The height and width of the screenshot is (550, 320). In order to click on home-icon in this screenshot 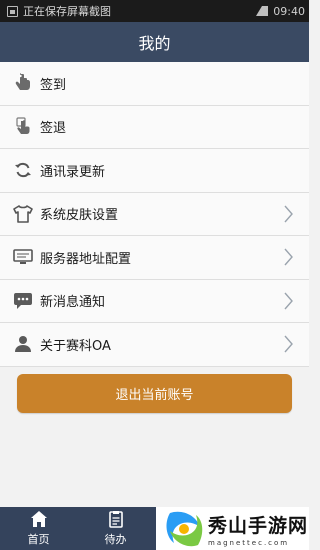, I will do `click(38, 519)`.